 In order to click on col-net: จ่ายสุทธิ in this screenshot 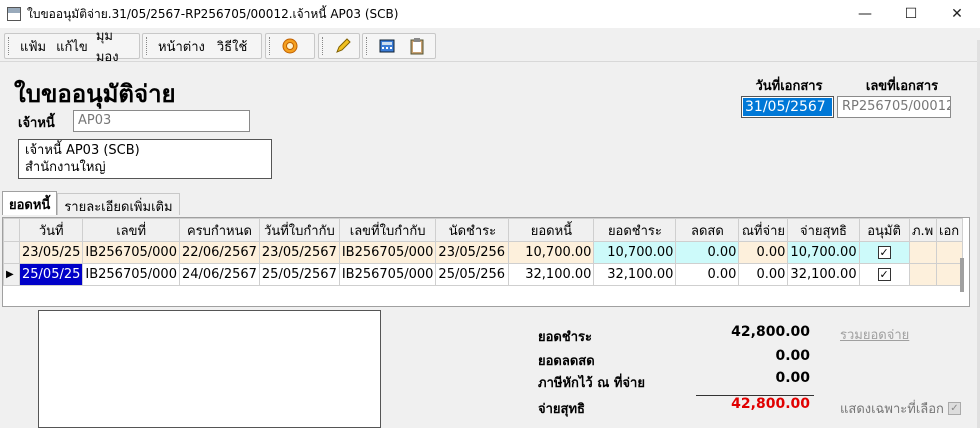, I will do `click(823, 230)`.